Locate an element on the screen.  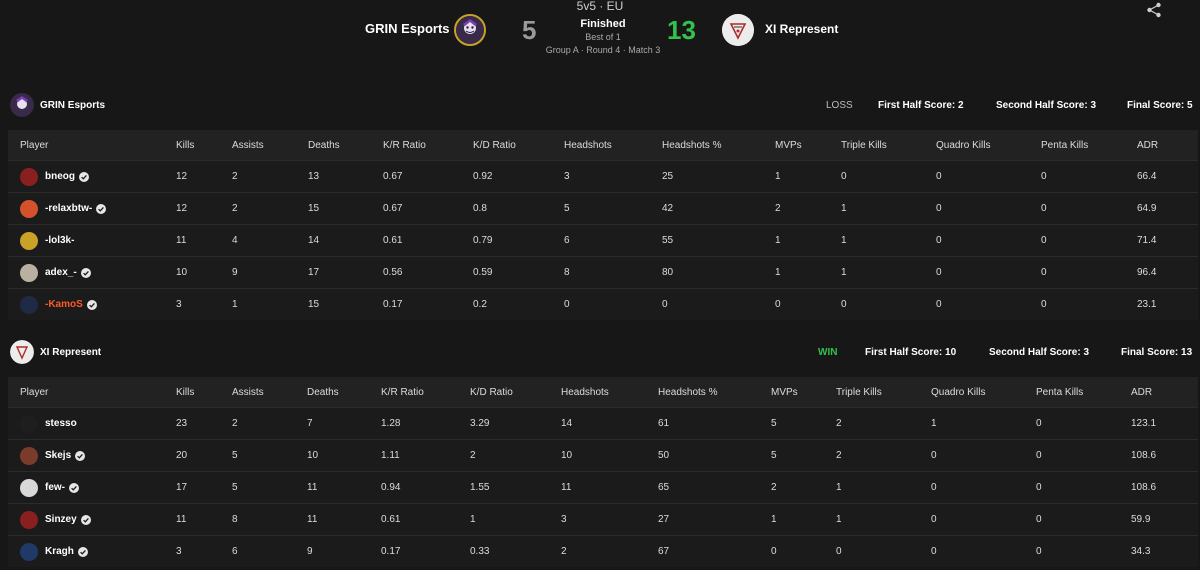
player-name: Sinzey is located at coordinates (61, 519).